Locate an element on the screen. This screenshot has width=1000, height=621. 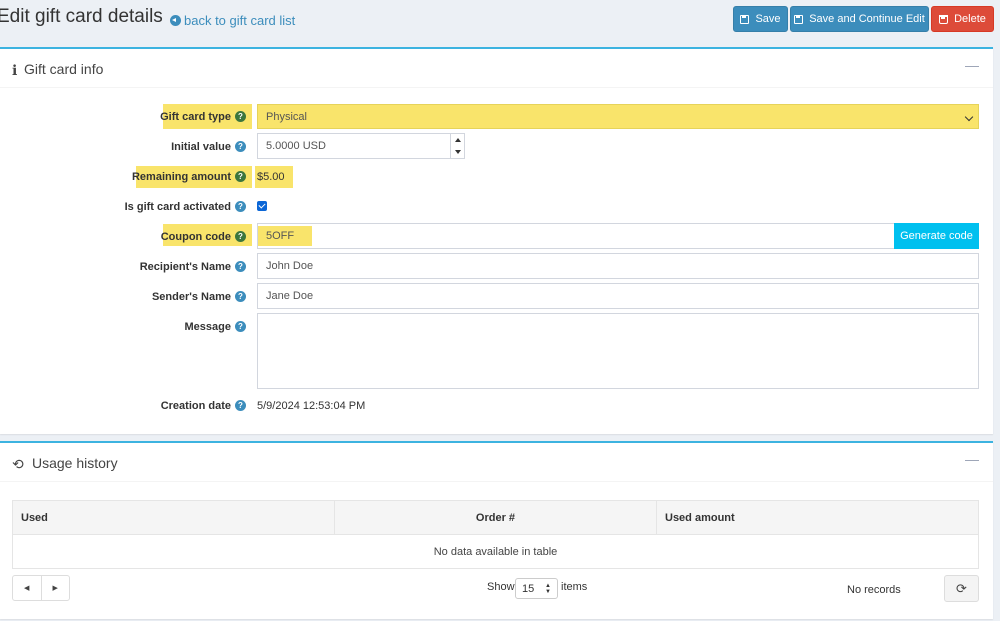
pagination: ◀ ▶ is located at coordinates (41, 588).